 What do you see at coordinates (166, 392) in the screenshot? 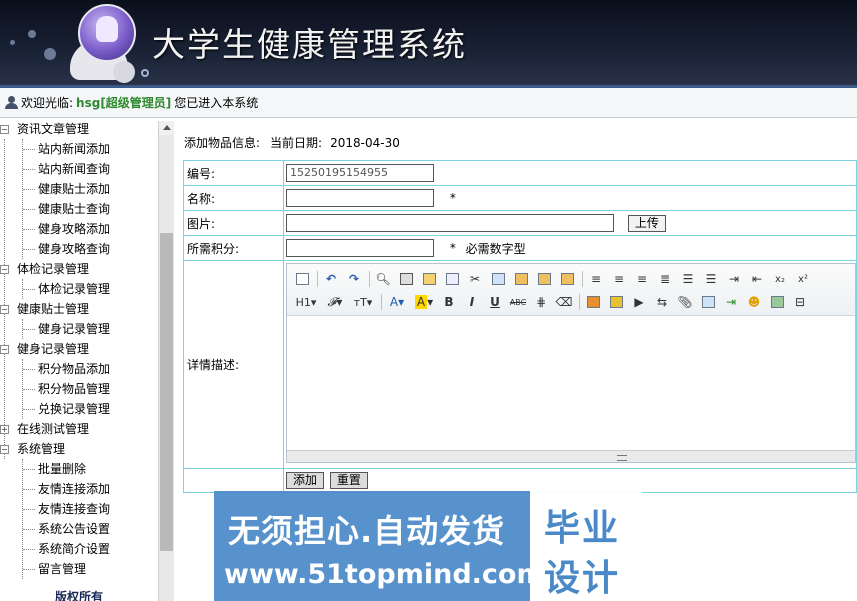
I see `scrollbar-thumb` at bounding box center [166, 392].